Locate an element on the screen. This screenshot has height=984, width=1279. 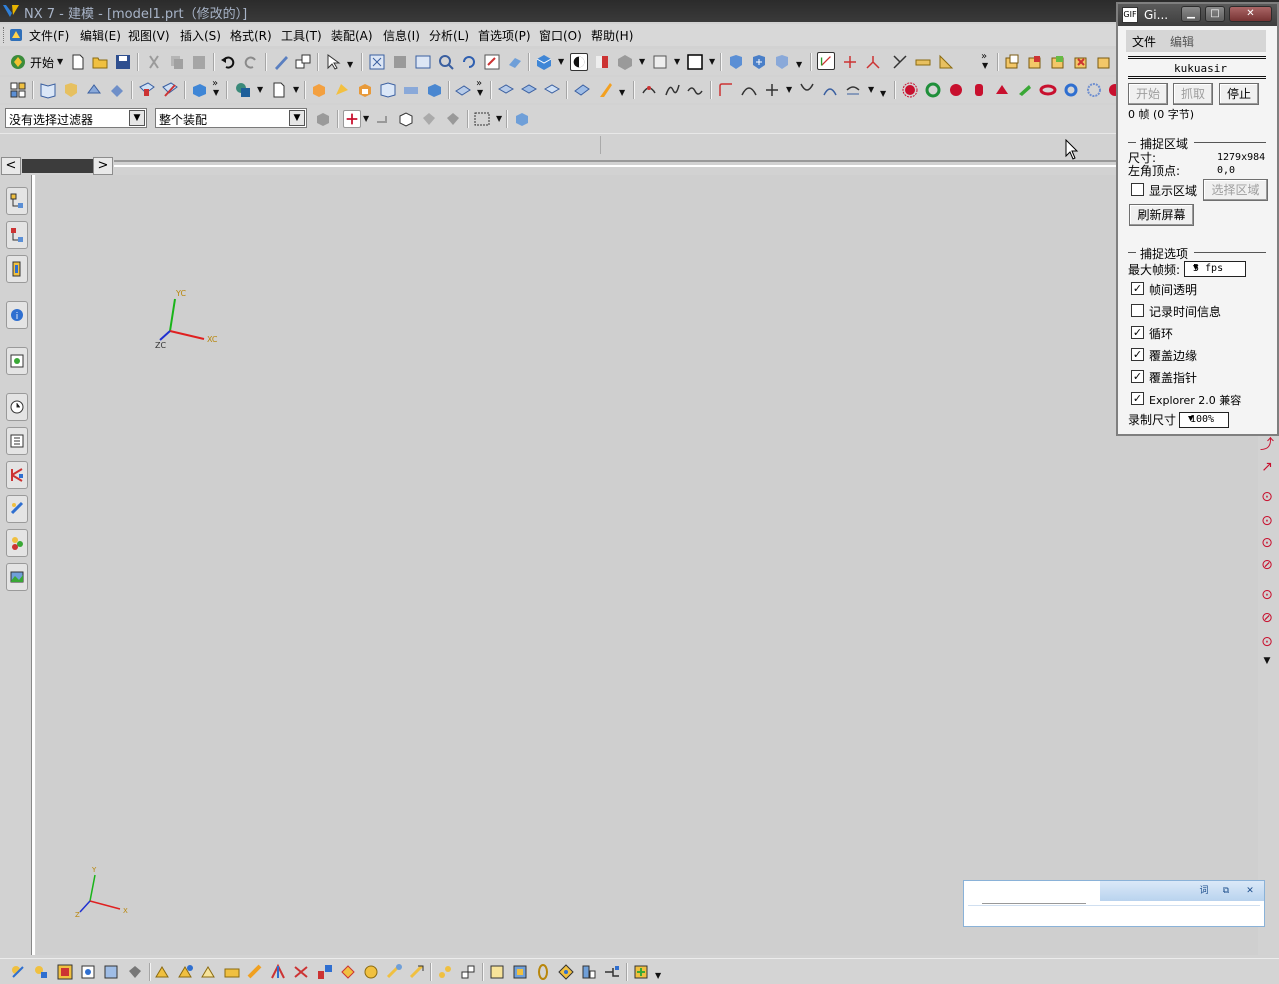
spline-icon is located at coordinates (672, 90).